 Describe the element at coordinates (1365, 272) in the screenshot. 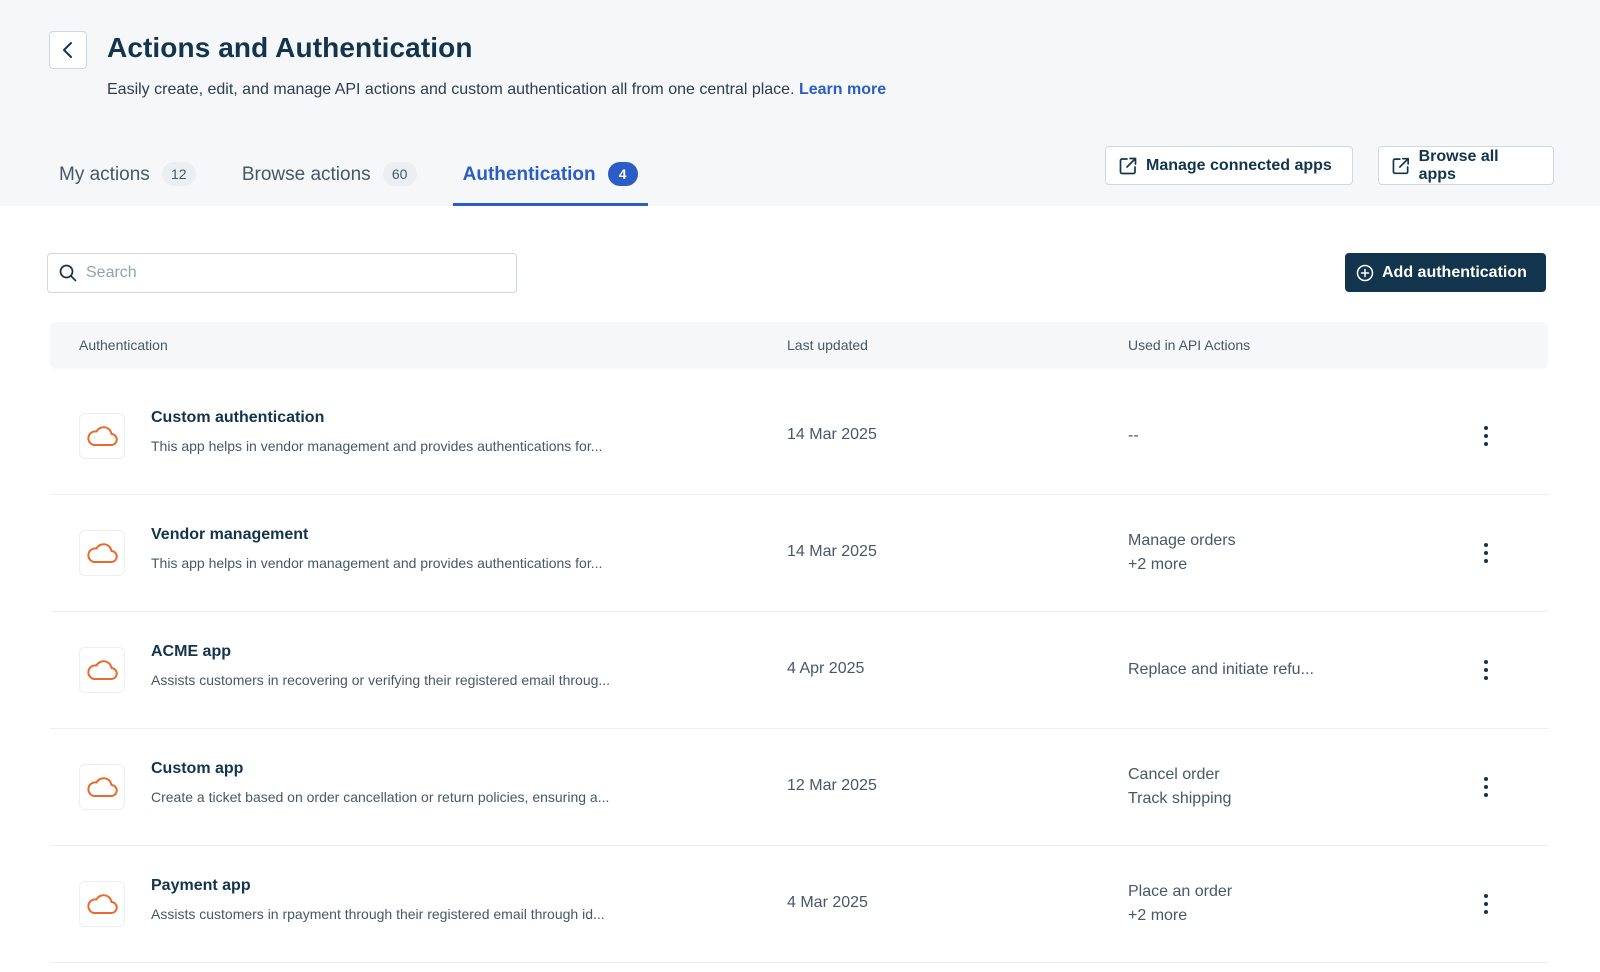

I see `plus-circle-icon` at that location.